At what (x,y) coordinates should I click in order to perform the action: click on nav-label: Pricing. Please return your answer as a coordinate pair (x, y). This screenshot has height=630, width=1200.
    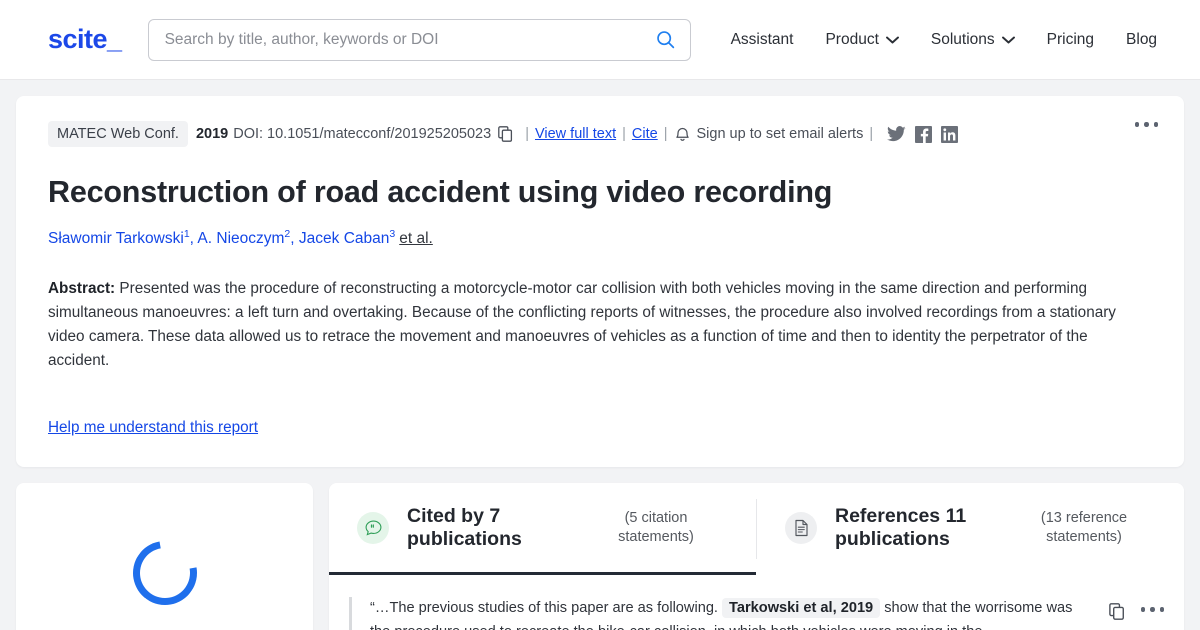
    Looking at the image, I should click on (1070, 39).